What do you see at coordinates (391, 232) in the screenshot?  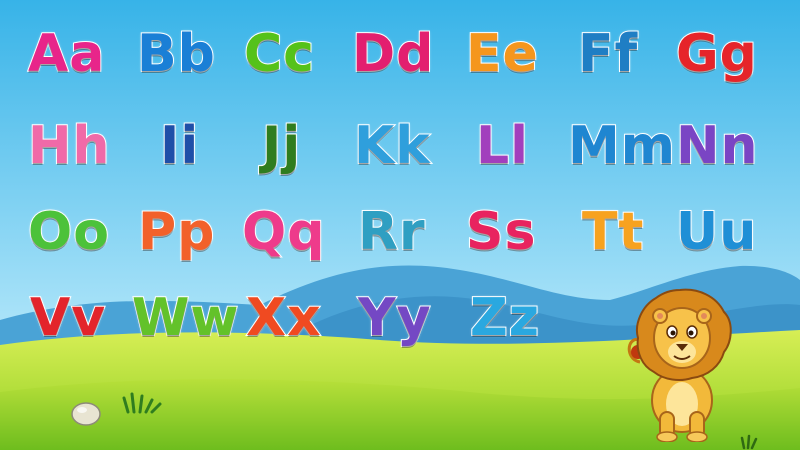 I see `letter-pair-r: Rr` at bounding box center [391, 232].